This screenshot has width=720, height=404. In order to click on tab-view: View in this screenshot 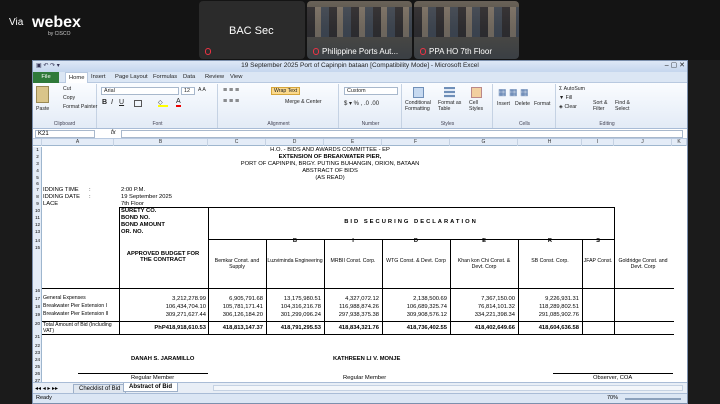, I will do `click(236, 77)`.